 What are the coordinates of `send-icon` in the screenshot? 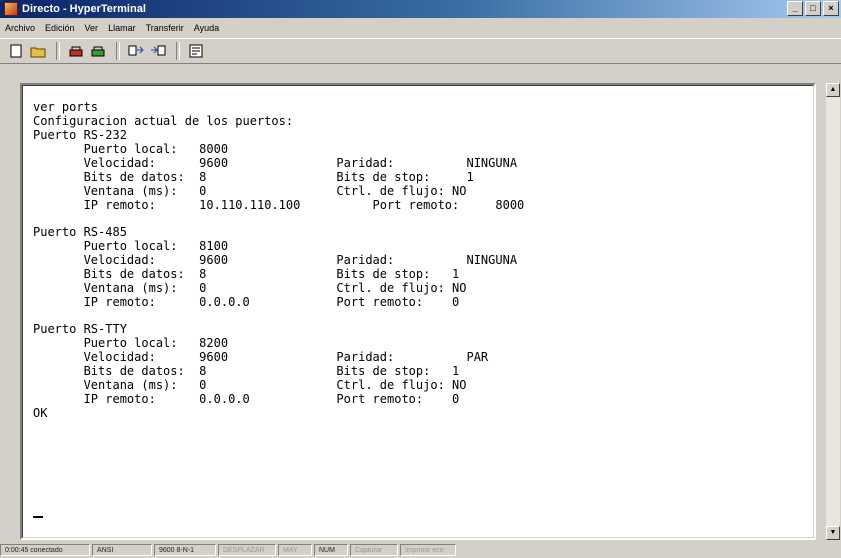 It's located at (136, 50).